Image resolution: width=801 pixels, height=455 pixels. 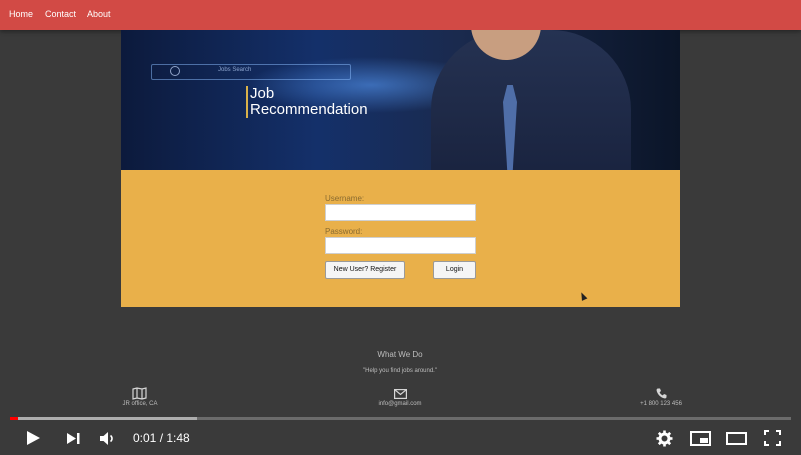 I want to click on password-label: Password:, so click(x=344, y=231).